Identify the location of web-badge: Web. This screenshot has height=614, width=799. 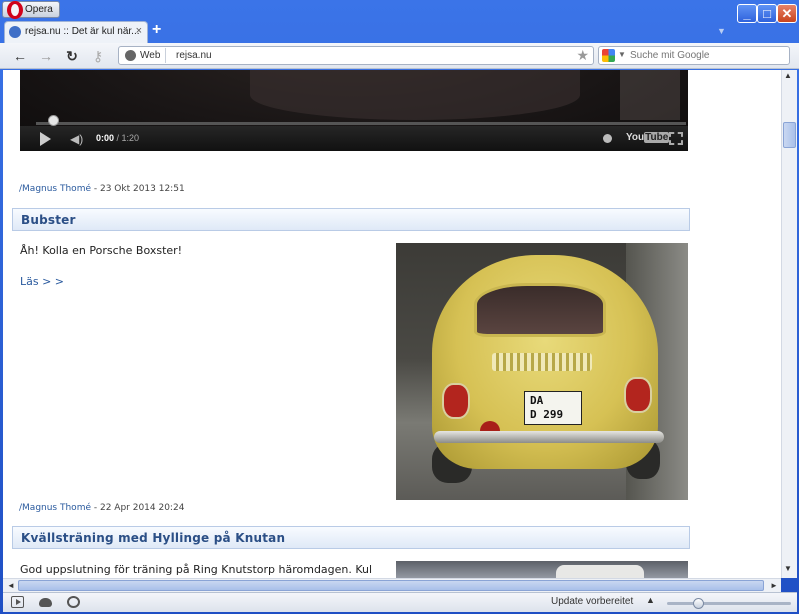
(143, 55).